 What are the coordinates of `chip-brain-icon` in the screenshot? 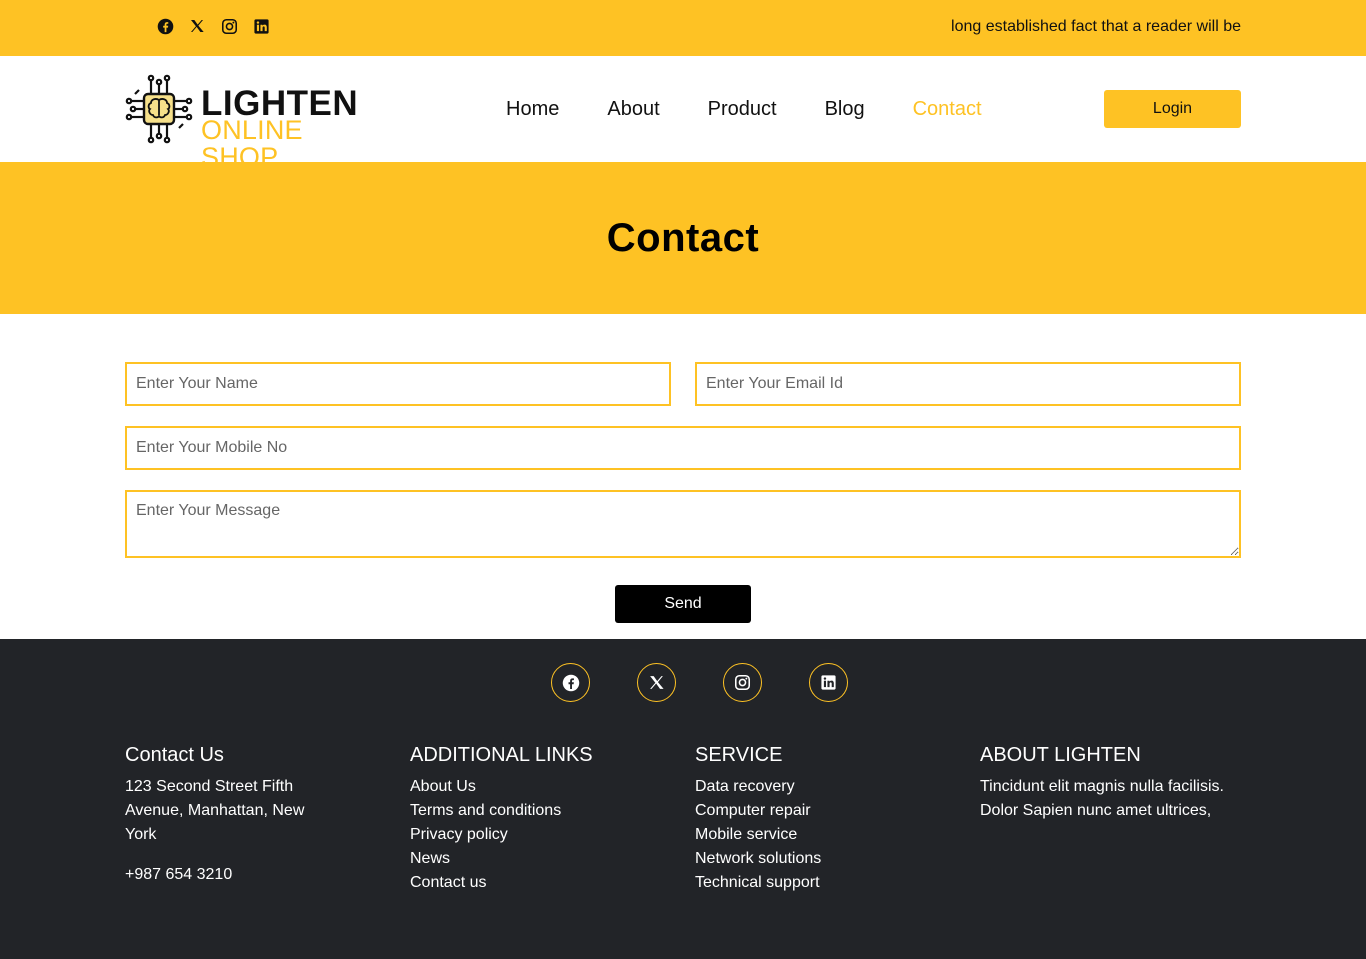 It's located at (159, 109).